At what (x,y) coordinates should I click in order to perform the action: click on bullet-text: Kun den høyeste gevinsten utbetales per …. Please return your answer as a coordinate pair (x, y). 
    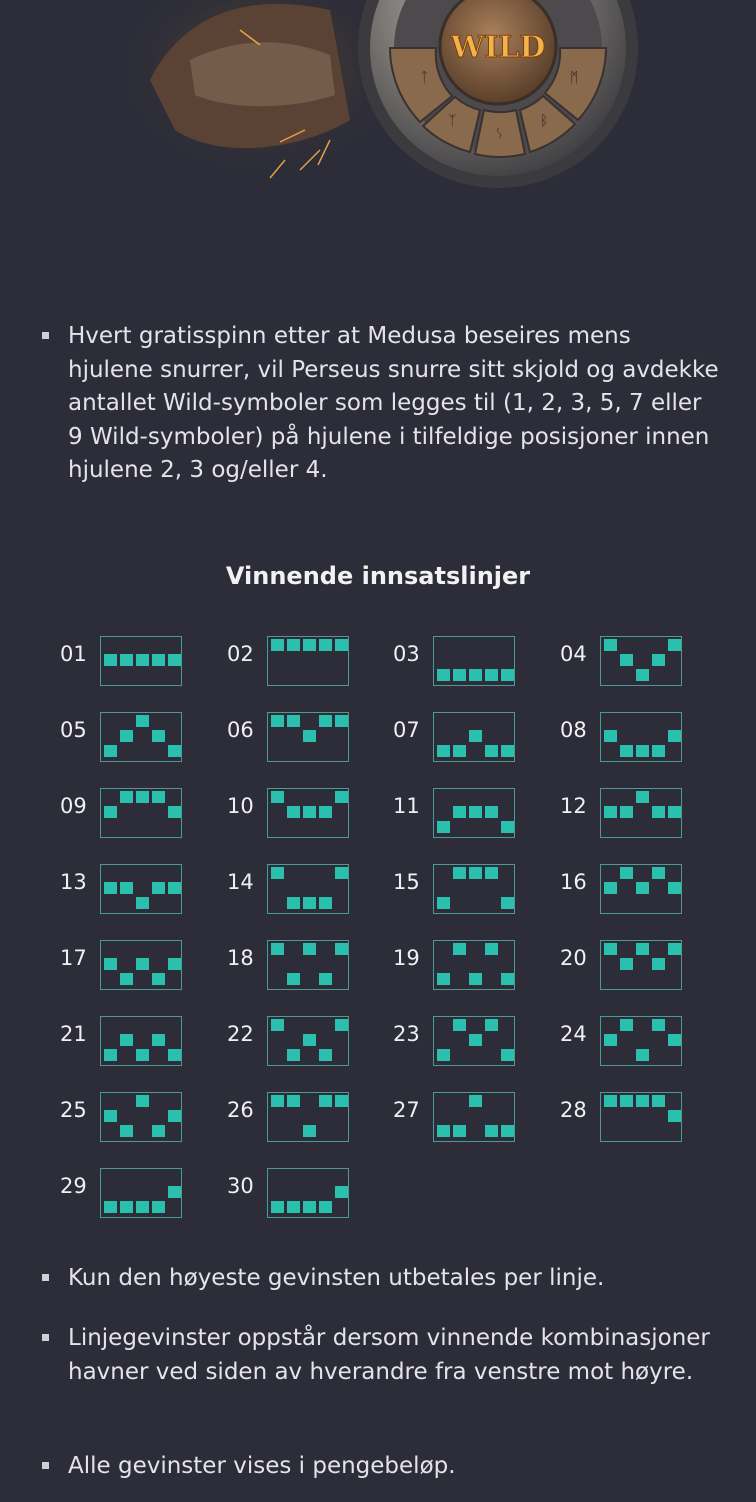
    Looking at the image, I should click on (336, 1278).